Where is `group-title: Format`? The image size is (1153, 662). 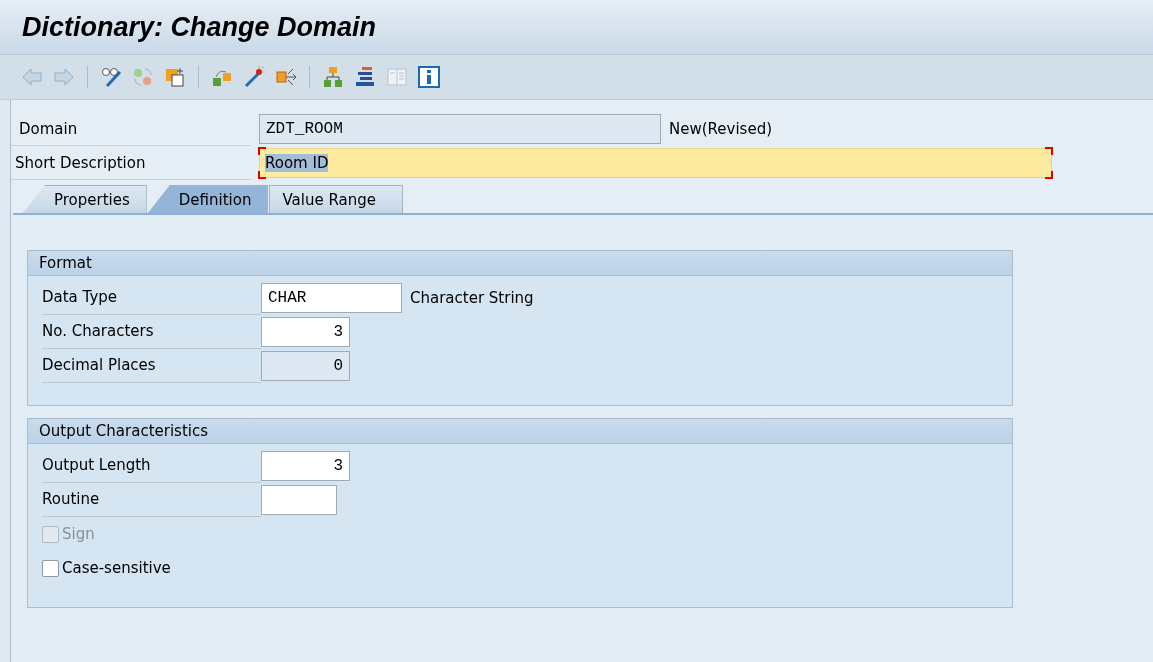
group-title: Format is located at coordinates (520, 263).